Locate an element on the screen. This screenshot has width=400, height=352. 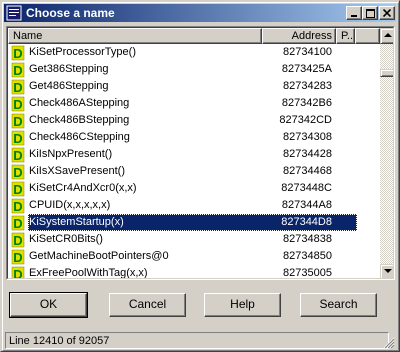
scroll-down-arrow-icon is located at coordinates (388, 271).